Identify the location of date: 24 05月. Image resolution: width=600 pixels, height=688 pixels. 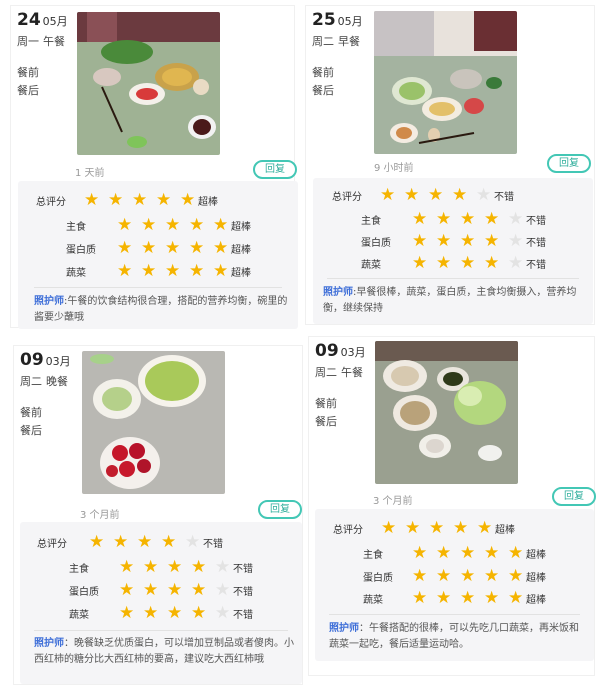
(42, 20).